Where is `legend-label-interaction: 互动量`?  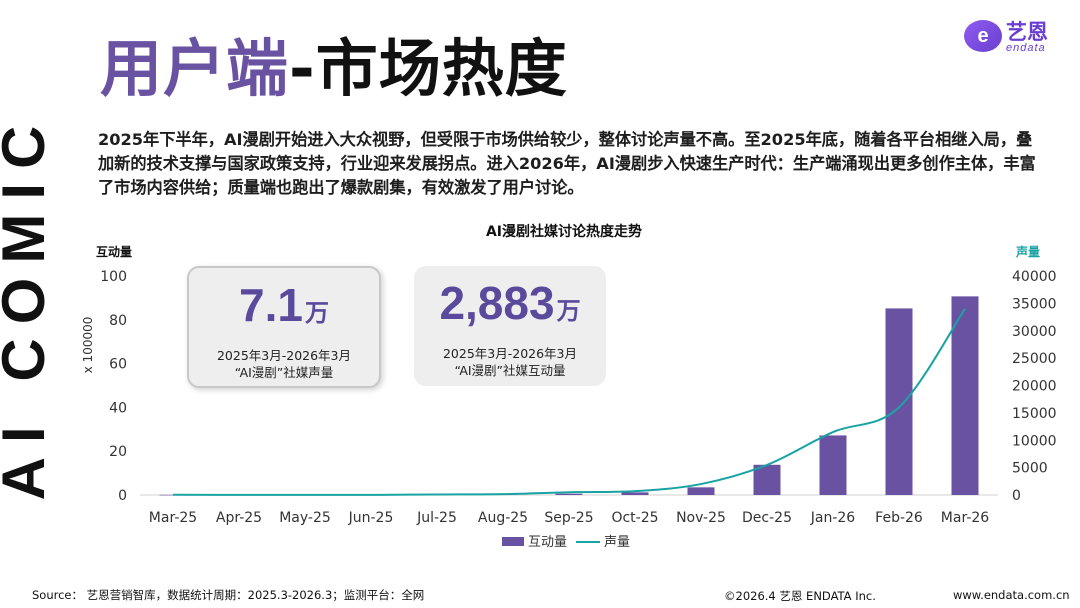
legend-label-interaction: 互动量 is located at coordinates (547, 542).